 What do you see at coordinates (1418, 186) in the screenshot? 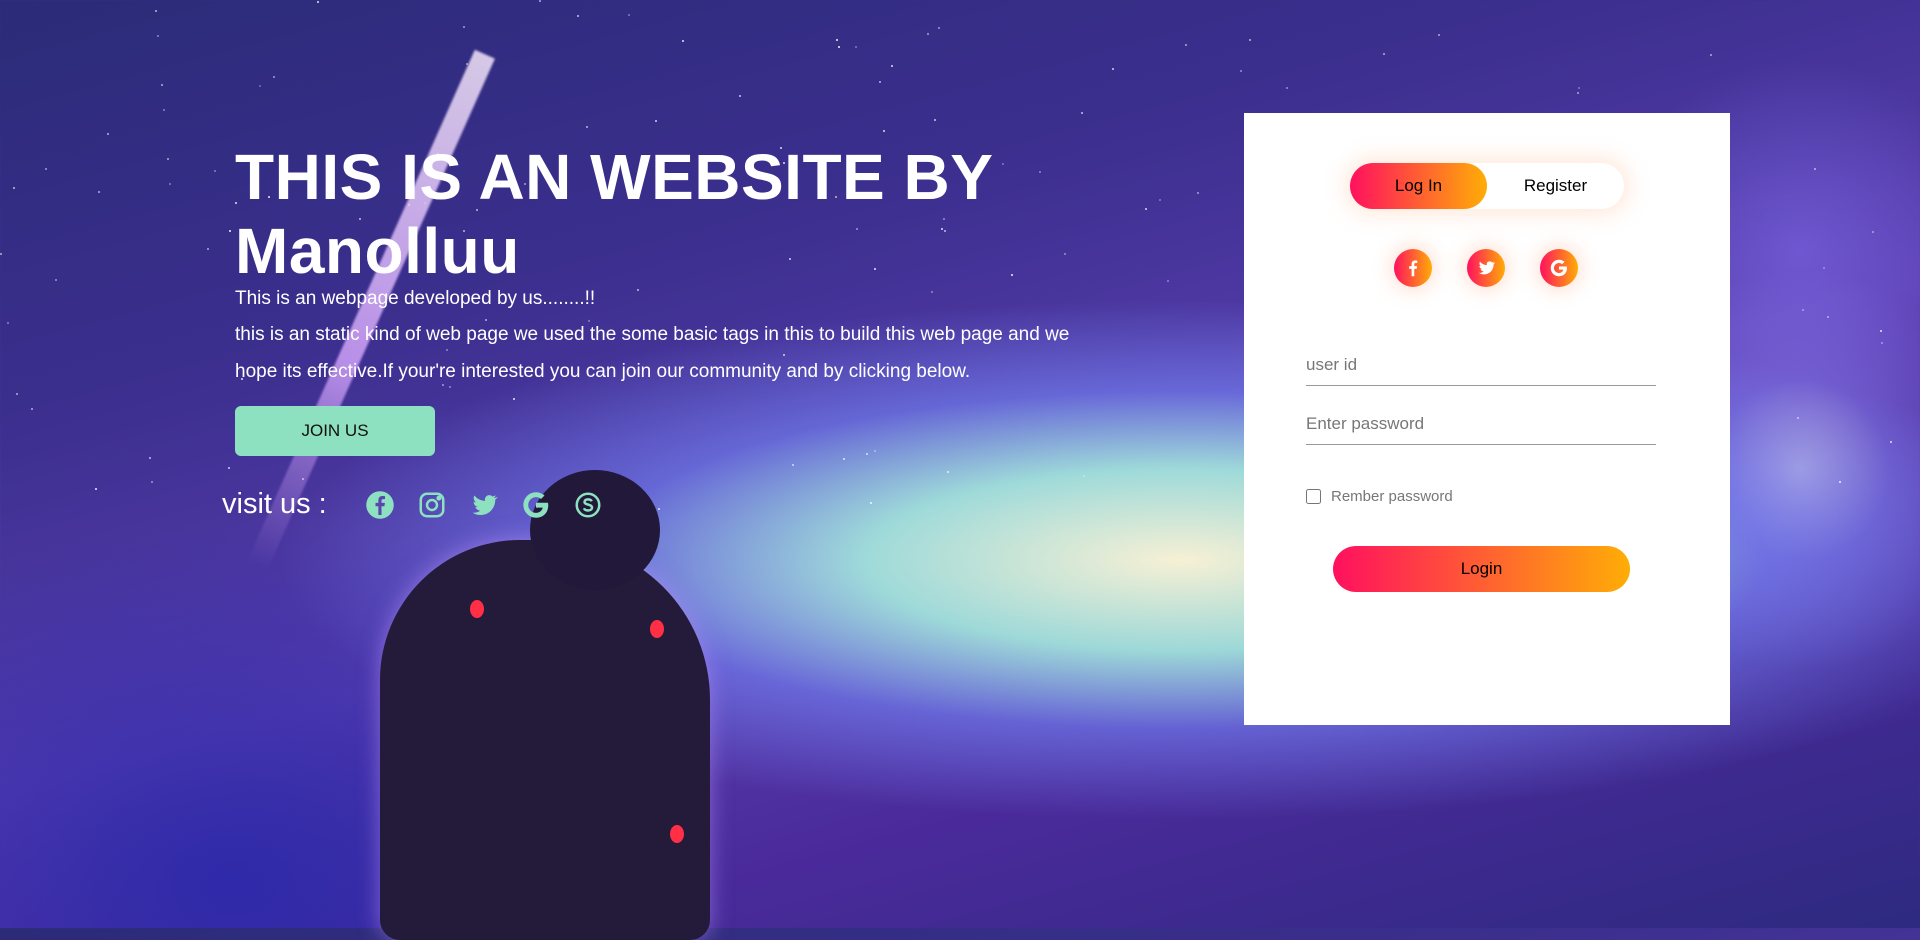
I see `tab-log-in: Log In` at bounding box center [1418, 186].